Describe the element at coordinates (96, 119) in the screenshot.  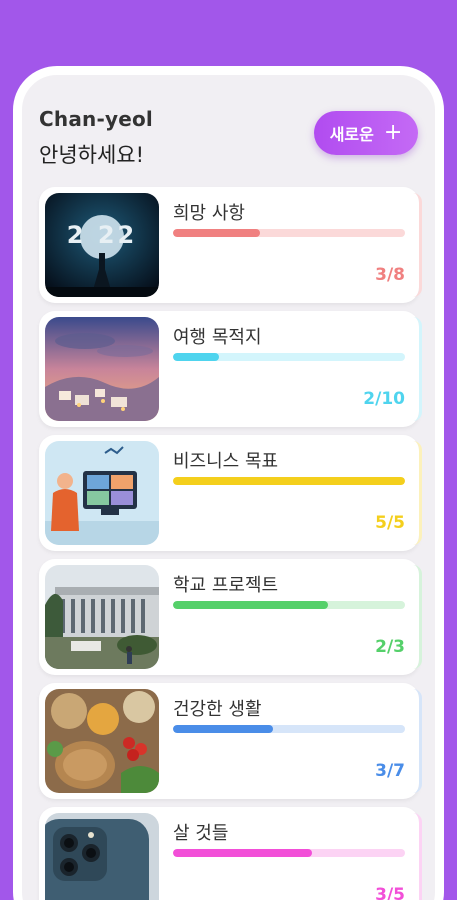
I see `user-name: Chan-yeol` at that location.